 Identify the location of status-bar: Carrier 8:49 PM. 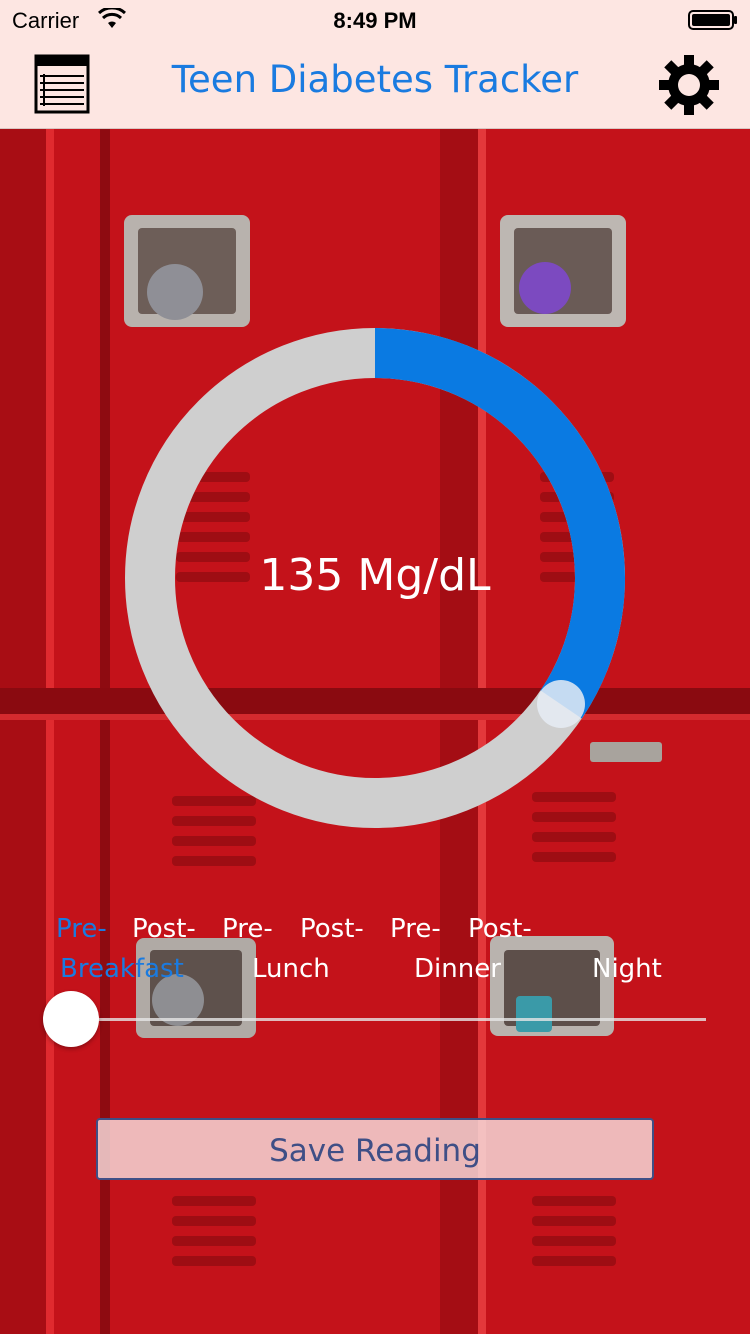
(375, 20).